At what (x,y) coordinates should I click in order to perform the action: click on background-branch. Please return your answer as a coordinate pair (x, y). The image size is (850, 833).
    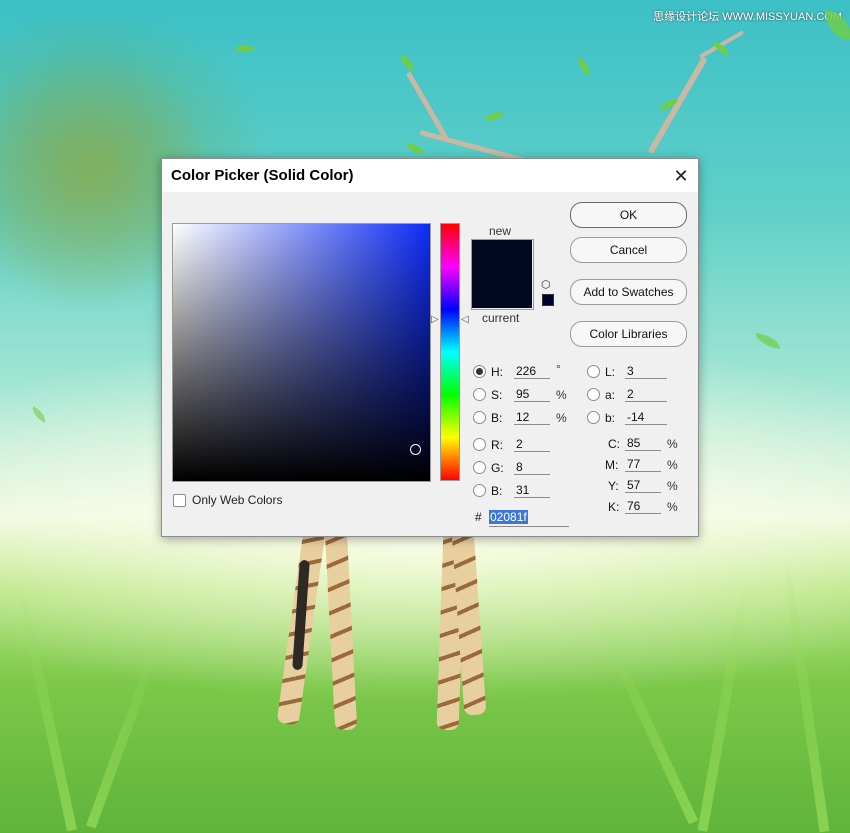
    Looking at the image, I should click on (677, 105).